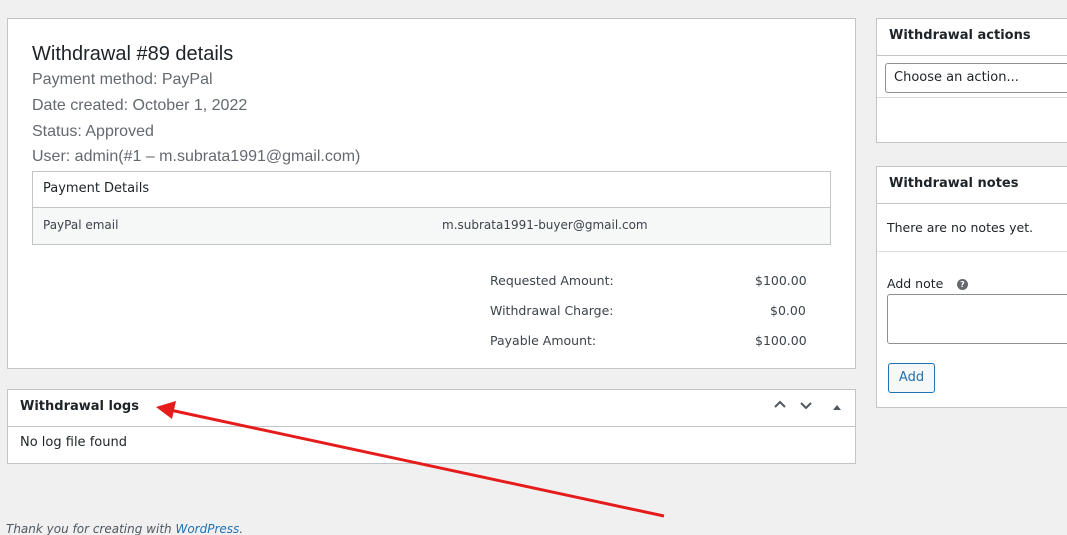 The image size is (1067, 535). Describe the element at coordinates (837, 408) in the screenshot. I see `toggle-panel-icon` at that location.